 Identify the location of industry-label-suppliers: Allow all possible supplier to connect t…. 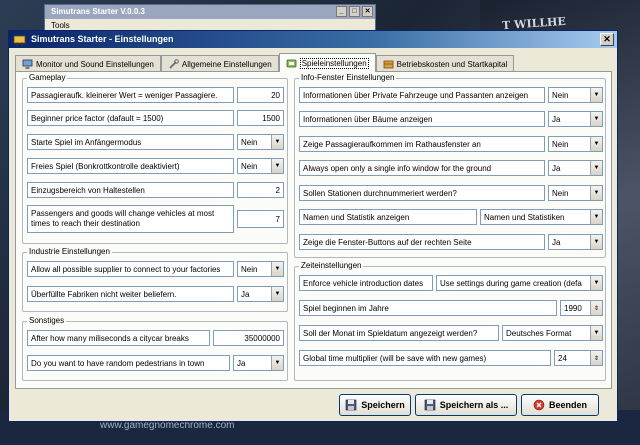
(130, 269).